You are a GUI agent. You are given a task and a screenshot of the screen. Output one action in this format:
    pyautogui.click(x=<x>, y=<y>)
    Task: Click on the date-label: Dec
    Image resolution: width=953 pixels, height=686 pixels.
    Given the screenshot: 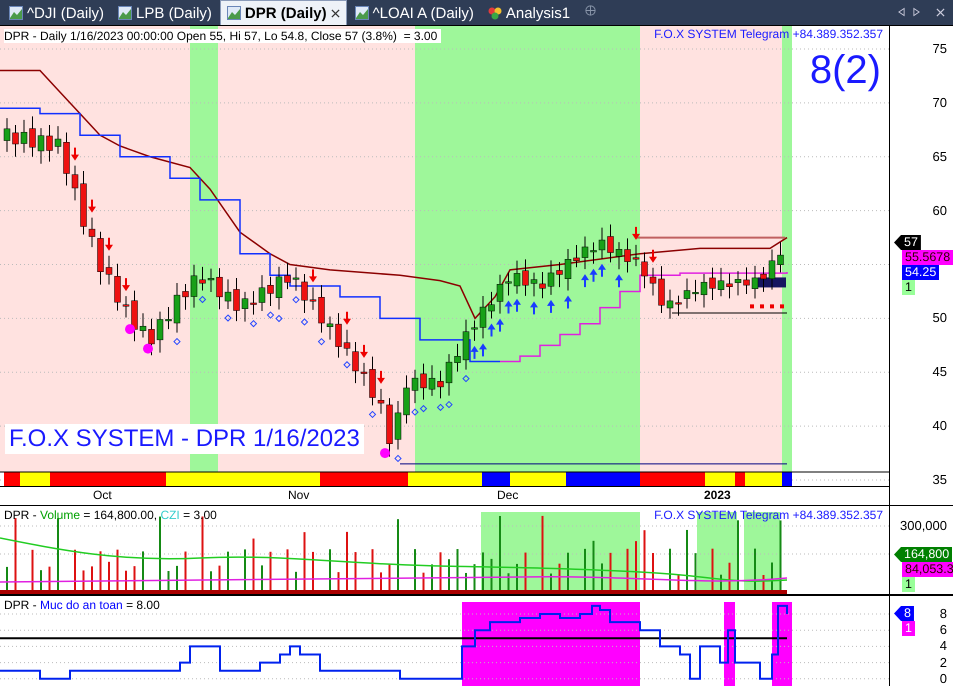 What is the action you would take?
    pyautogui.click(x=507, y=495)
    